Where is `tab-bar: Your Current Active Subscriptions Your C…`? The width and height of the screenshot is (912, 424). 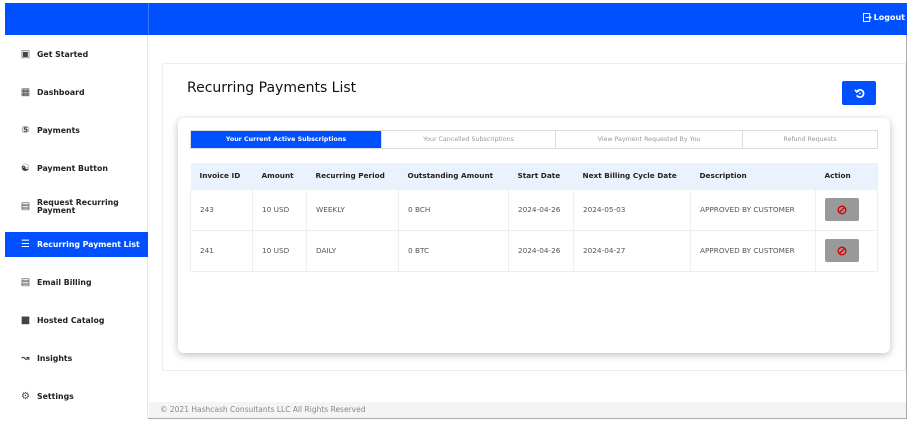
tab-bar: Your Current Active Subscriptions Your C… is located at coordinates (534, 139).